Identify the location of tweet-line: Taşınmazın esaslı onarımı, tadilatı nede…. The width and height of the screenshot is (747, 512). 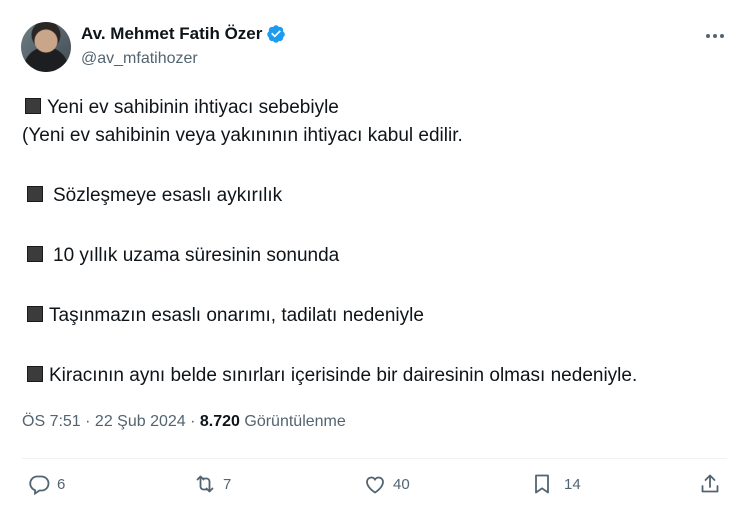
(225, 316).